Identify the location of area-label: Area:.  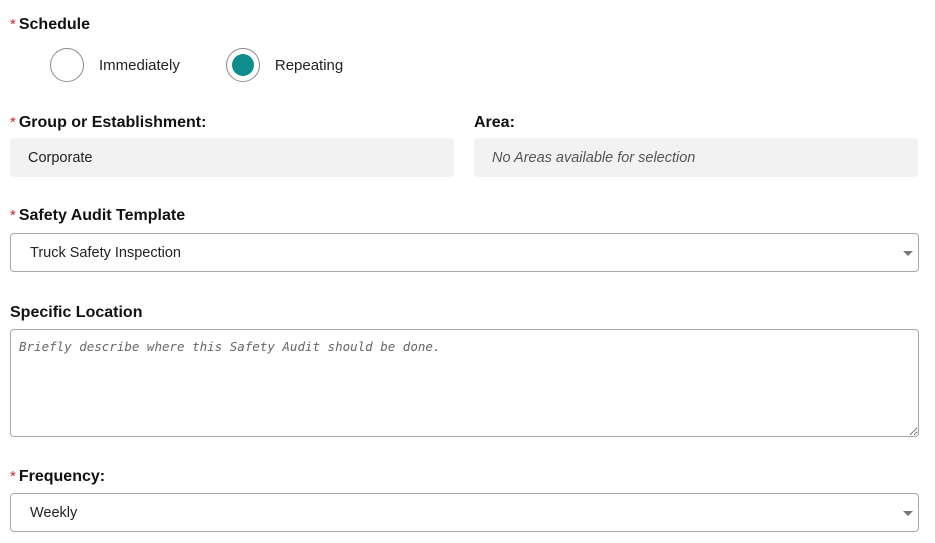
(494, 122).